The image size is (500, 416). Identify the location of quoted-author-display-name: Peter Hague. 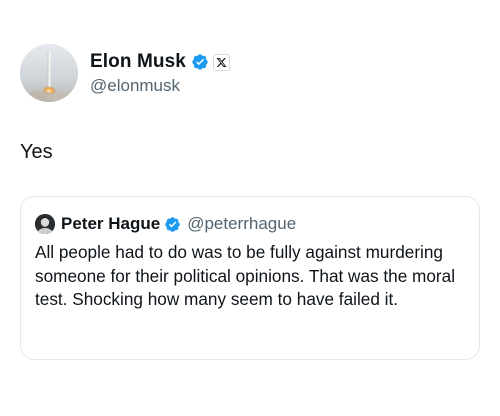
(110, 224).